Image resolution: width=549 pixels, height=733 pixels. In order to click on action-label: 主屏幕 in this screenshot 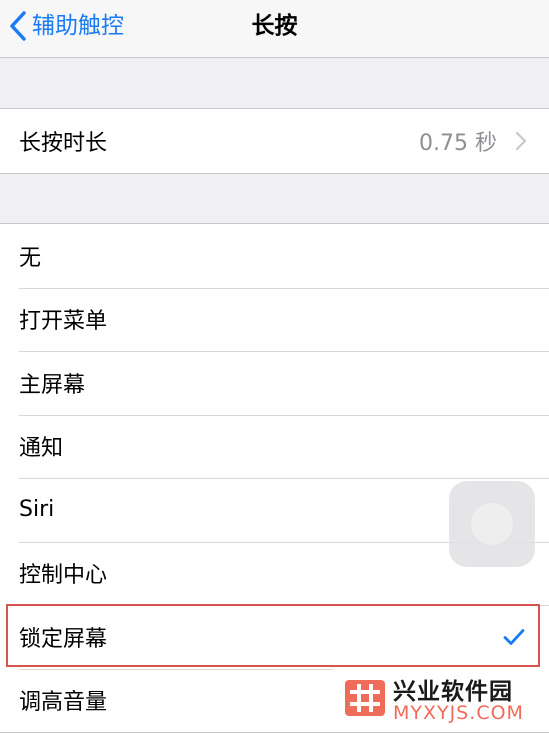, I will do `click(52, 385)`.